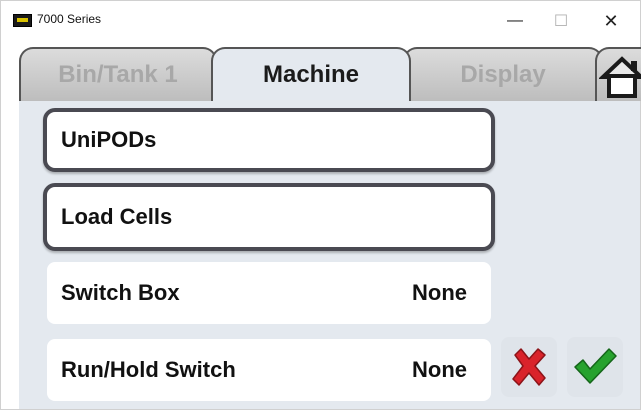  What do you see at coordinates (515, 21) in the screenshot?
I see `minimize-button: —` at bounding box center [515, 21].